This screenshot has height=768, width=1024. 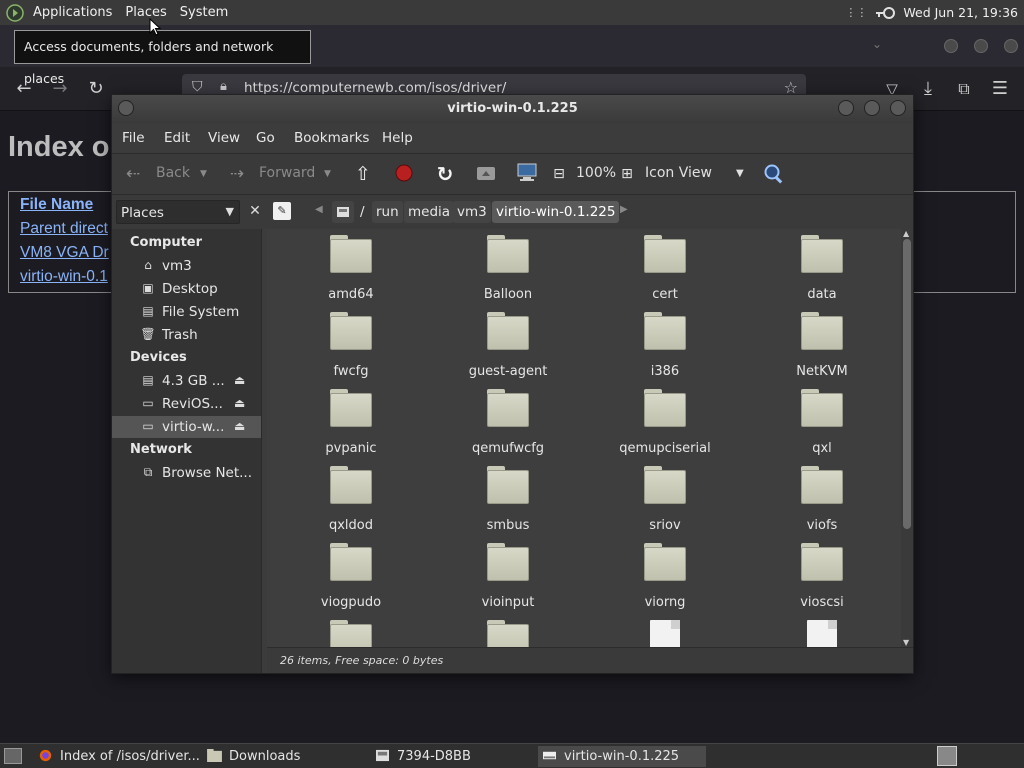 What do you see at coordinates (404, 174) in the screenshot?
I see `stop-icon` at bounding box center [404, 174].